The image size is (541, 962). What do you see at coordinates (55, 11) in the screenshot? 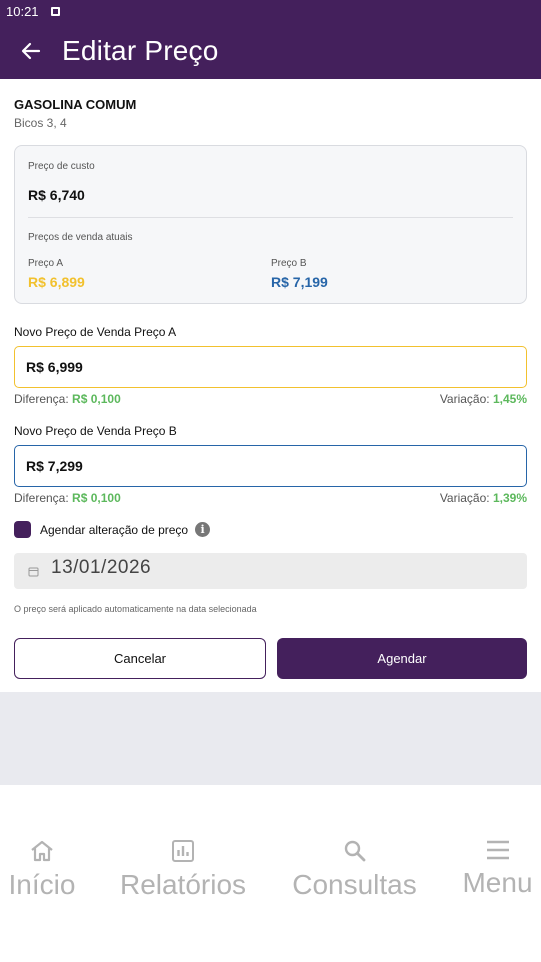
I see `notification-icon` at bounding box center [55, 11].